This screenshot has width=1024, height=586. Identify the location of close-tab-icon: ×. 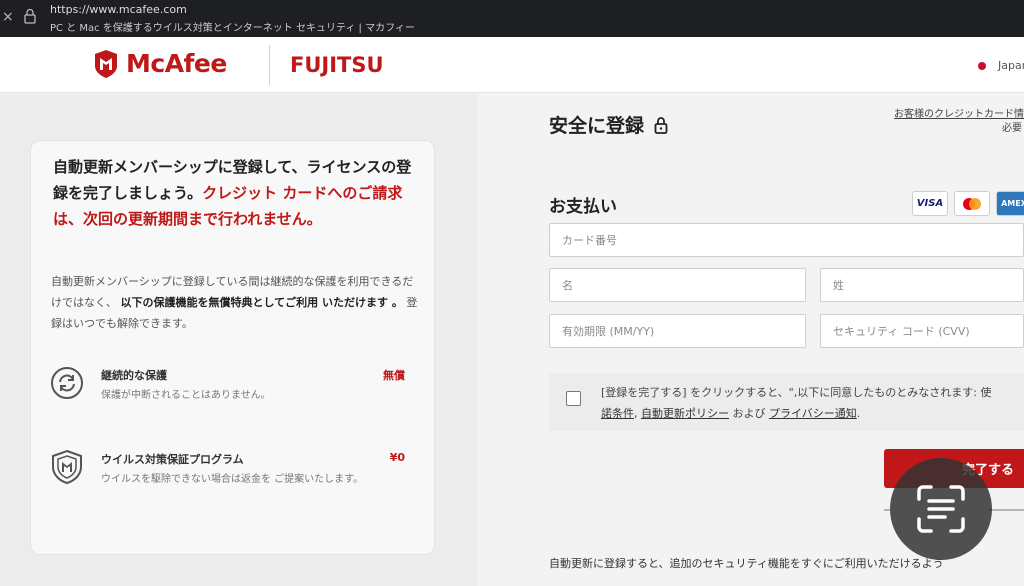
(8, 17).